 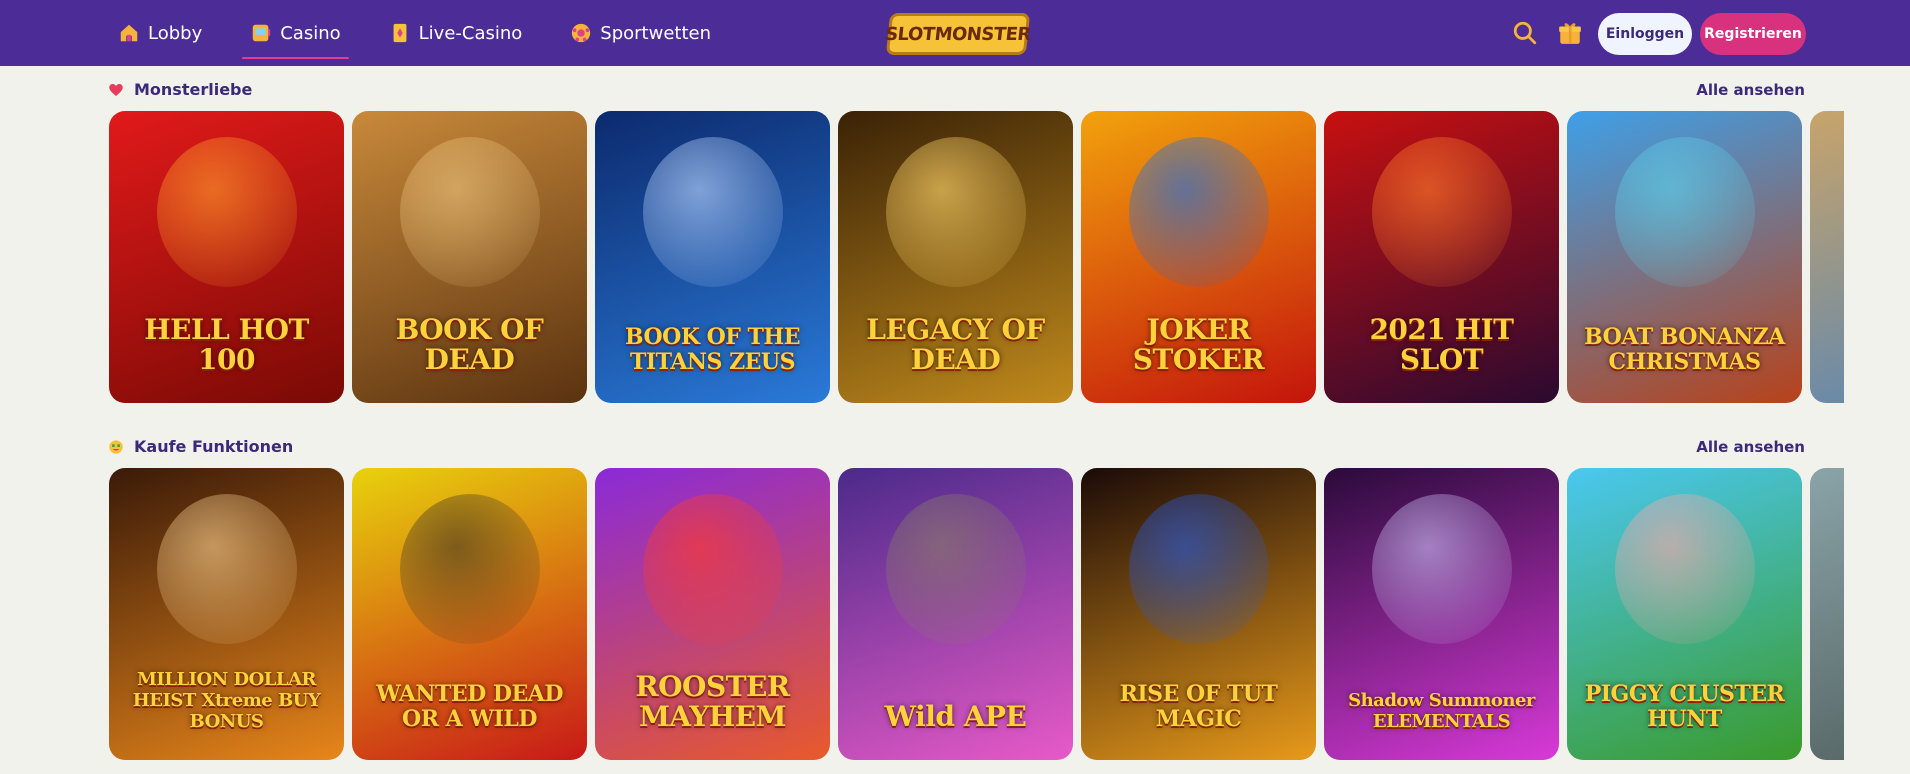 I want to click on game-title: LEGACY OF DEAD, so click(x=955, y=344).